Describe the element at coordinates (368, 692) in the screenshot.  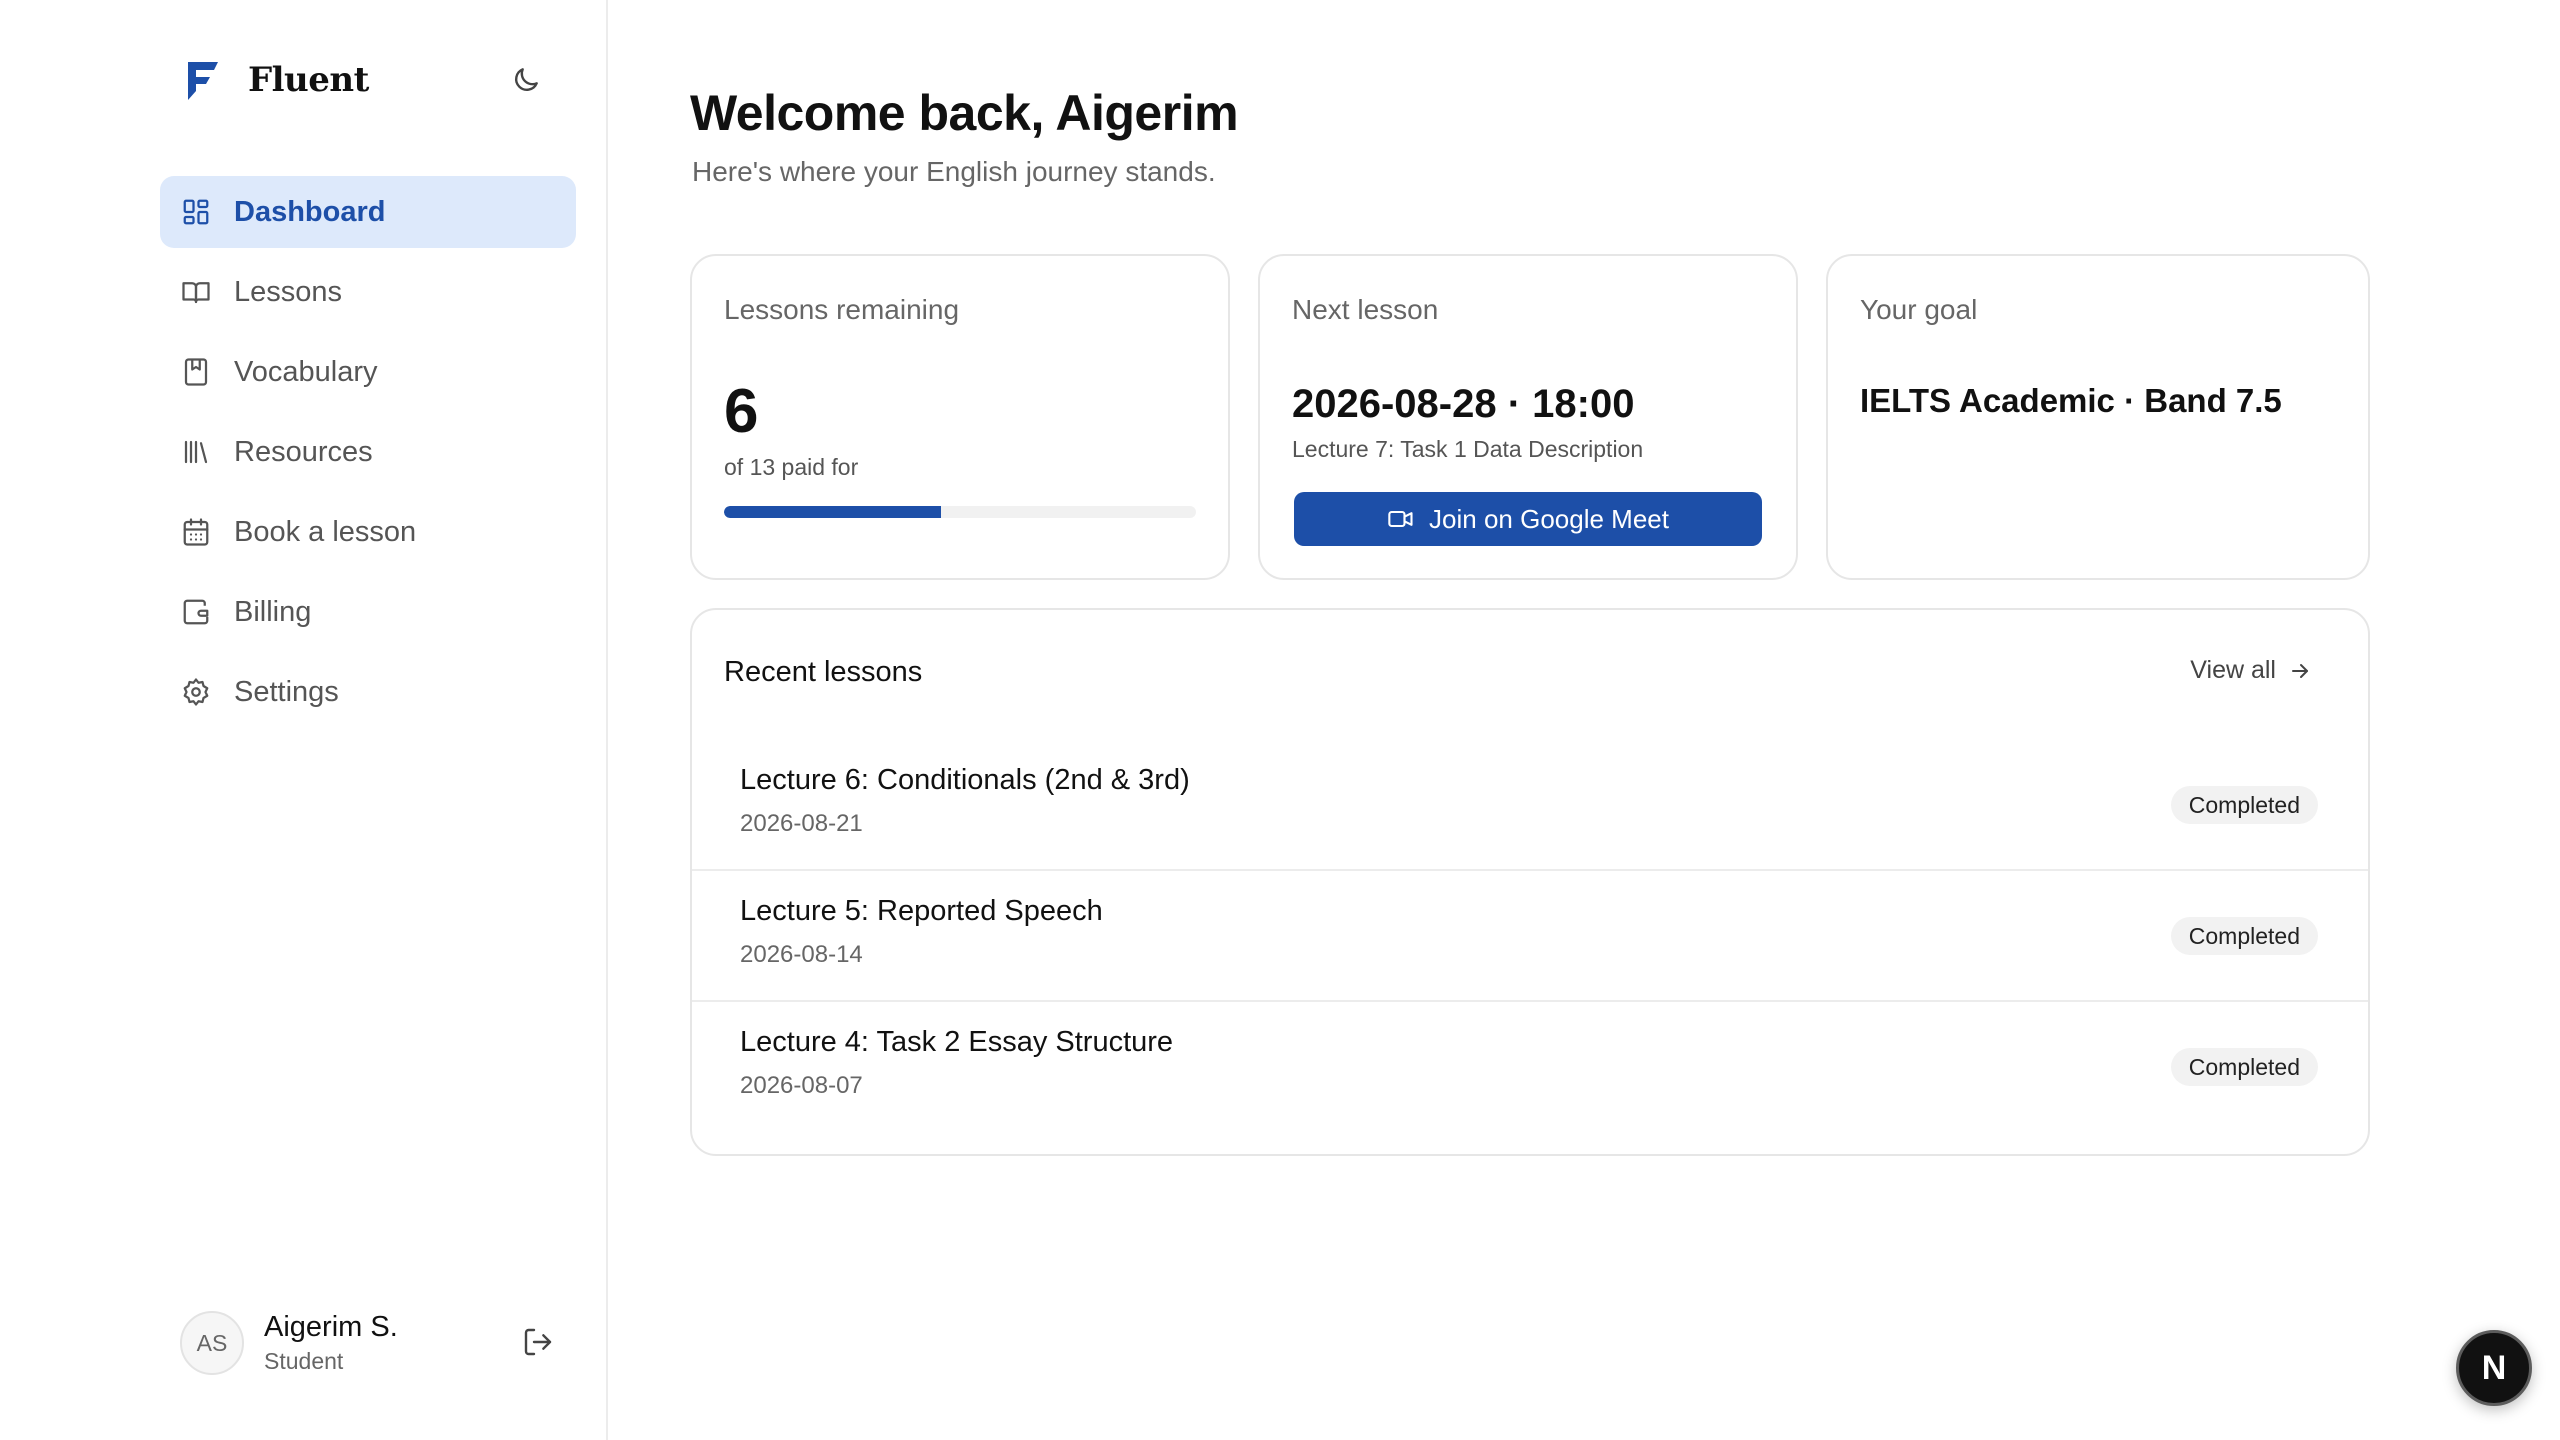
I see `sidebar-item-settings: Settings` at that location.